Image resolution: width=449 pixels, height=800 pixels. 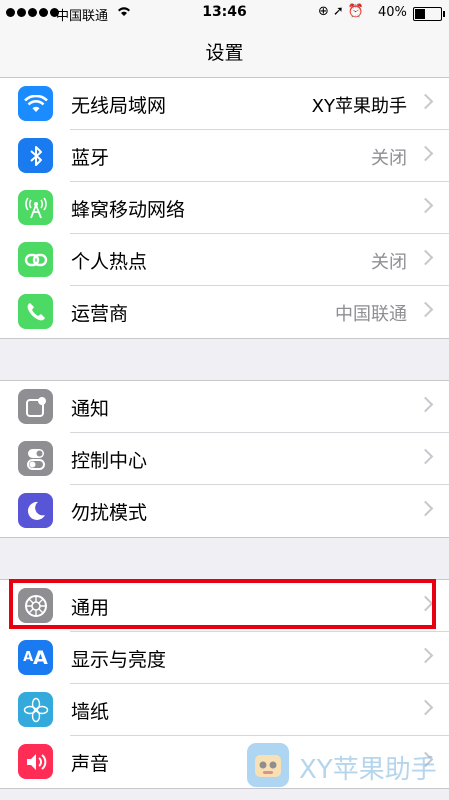 What do you see at coordinates (35, 709) in the screenshot?
I see `flower-icon` at bounding box center [35, 709].